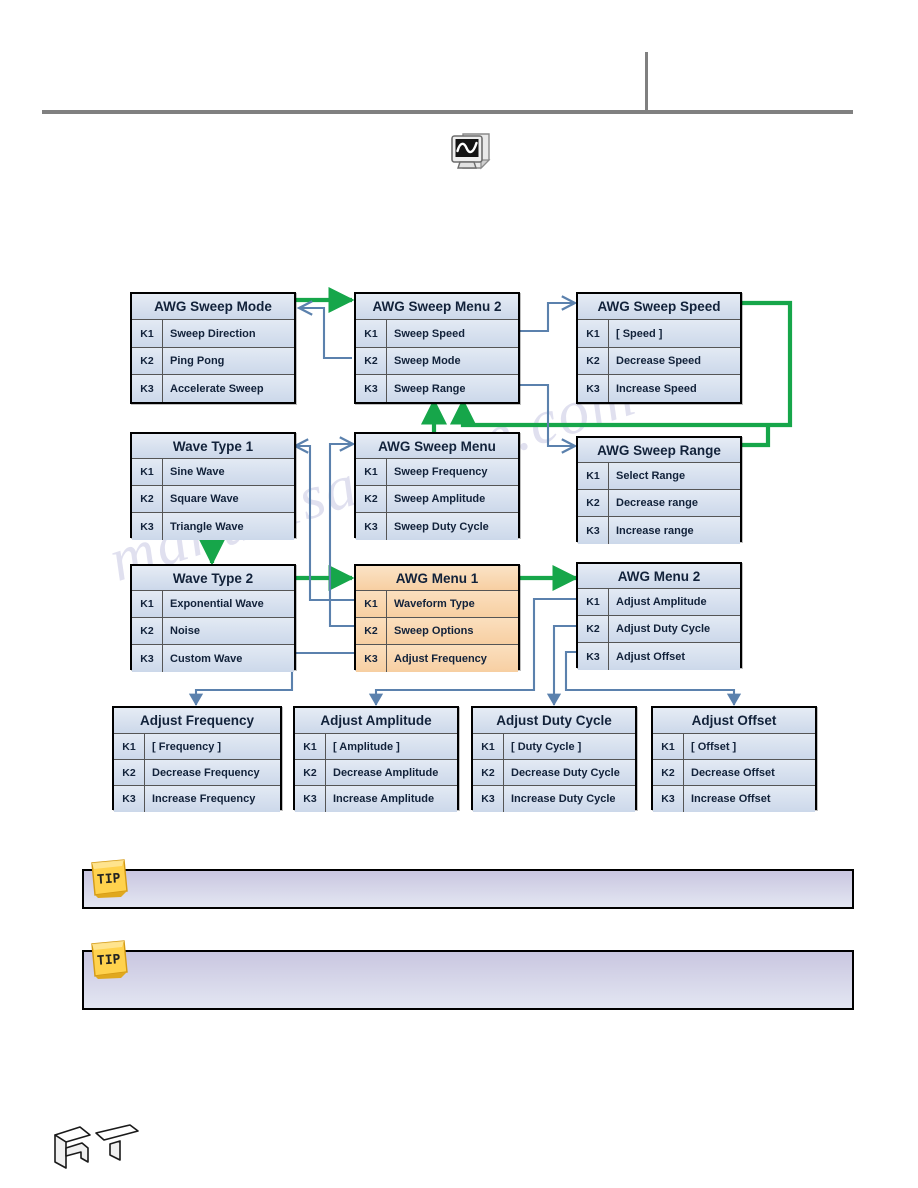 The width and height of the screenshot is (918, 1188). What do you see at coordinates (554, 799) in the screenshot?
I see `menu-row: K3 Increase Duty Cycle` at bounding box center [554, 799].